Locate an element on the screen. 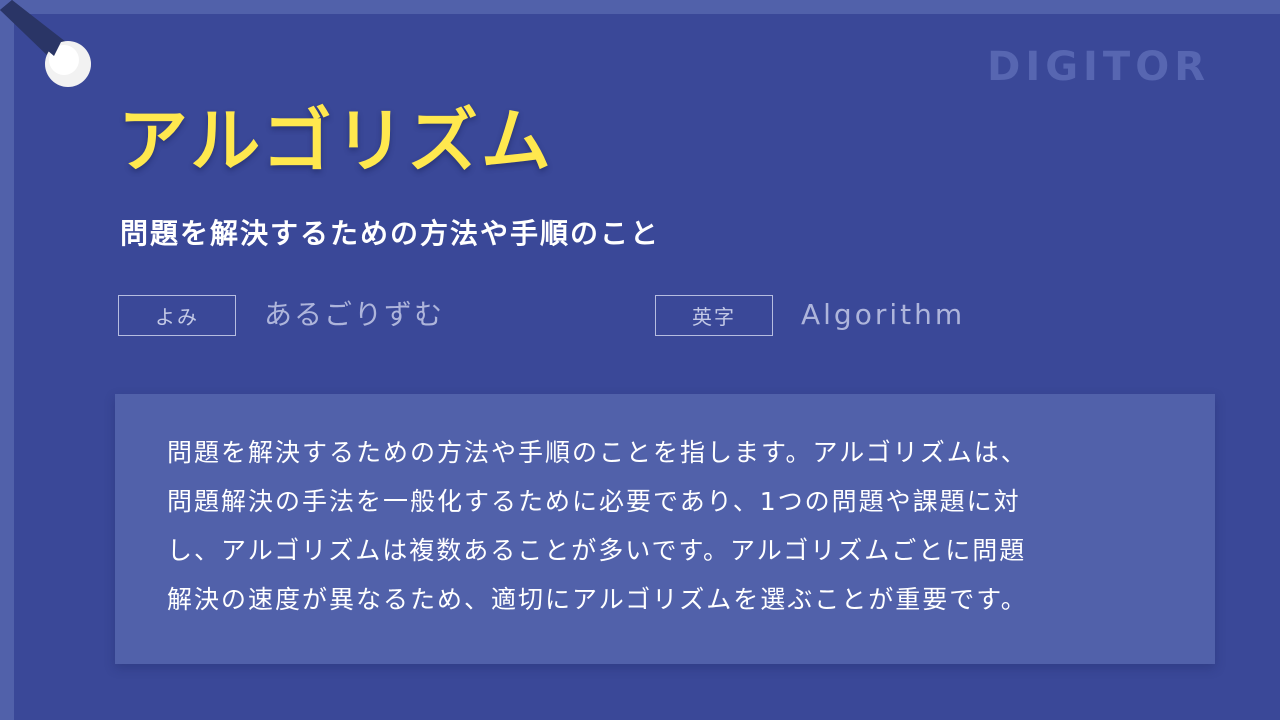 The height and width of the screenshot is (720, 1280). reading-label-badge: よみ is located at coordinates (177, 315).